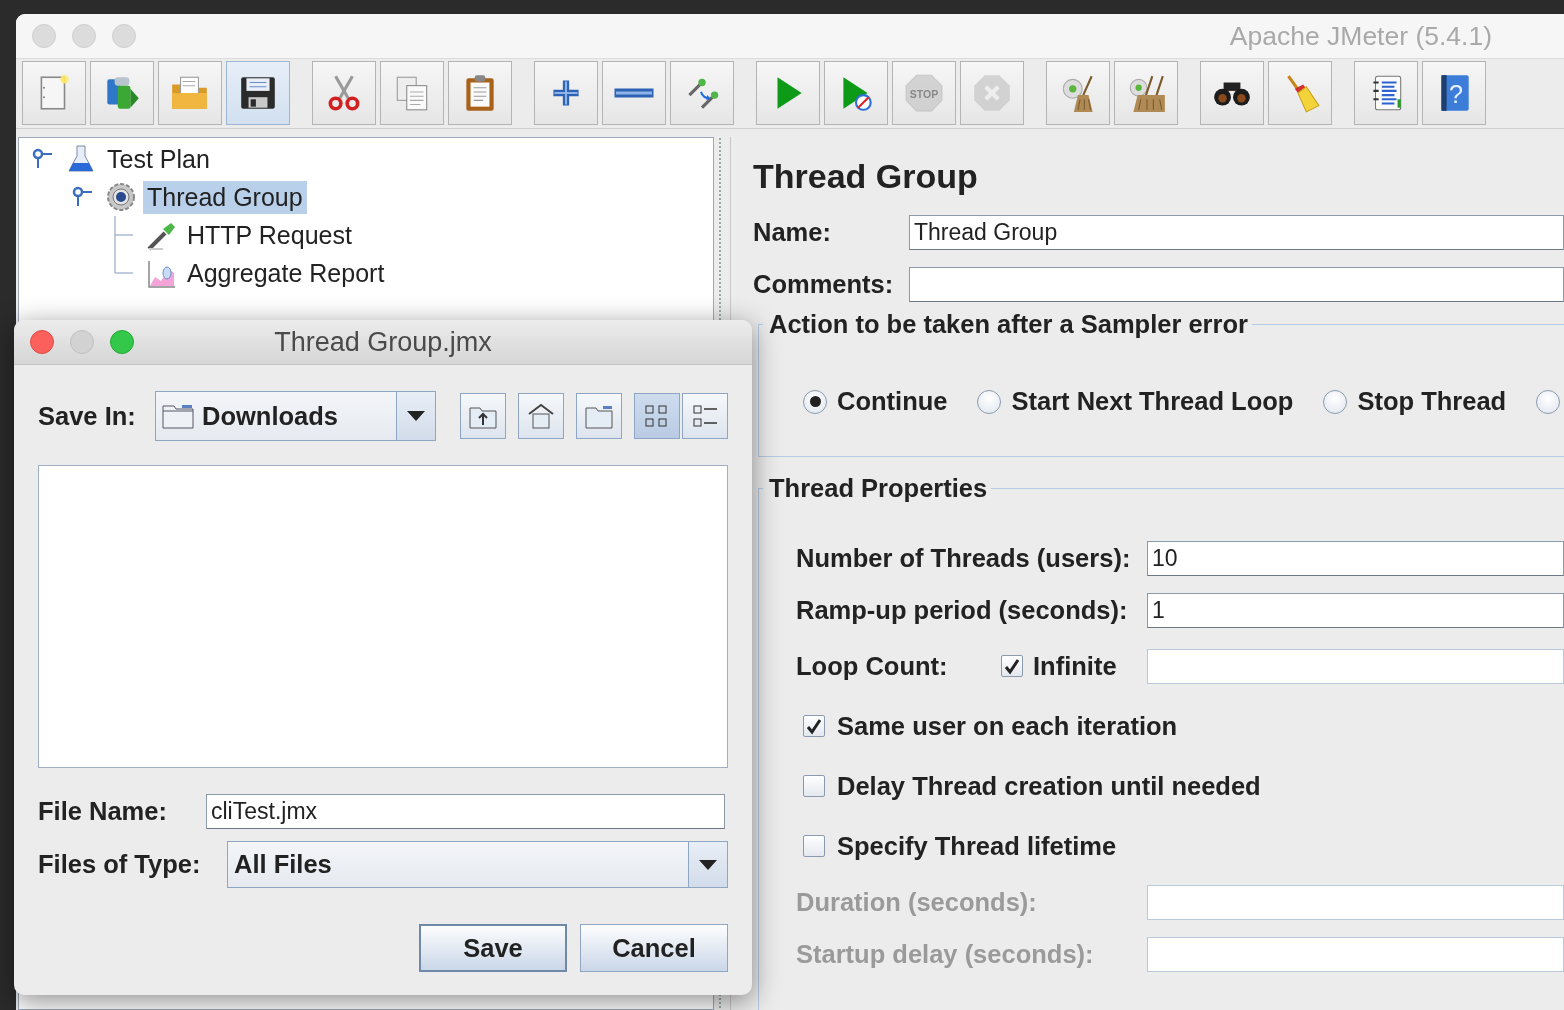 The height and width of the screenshot is (1010, 1564). I want to click on field-label: Loop Count:, so click(872, 666).